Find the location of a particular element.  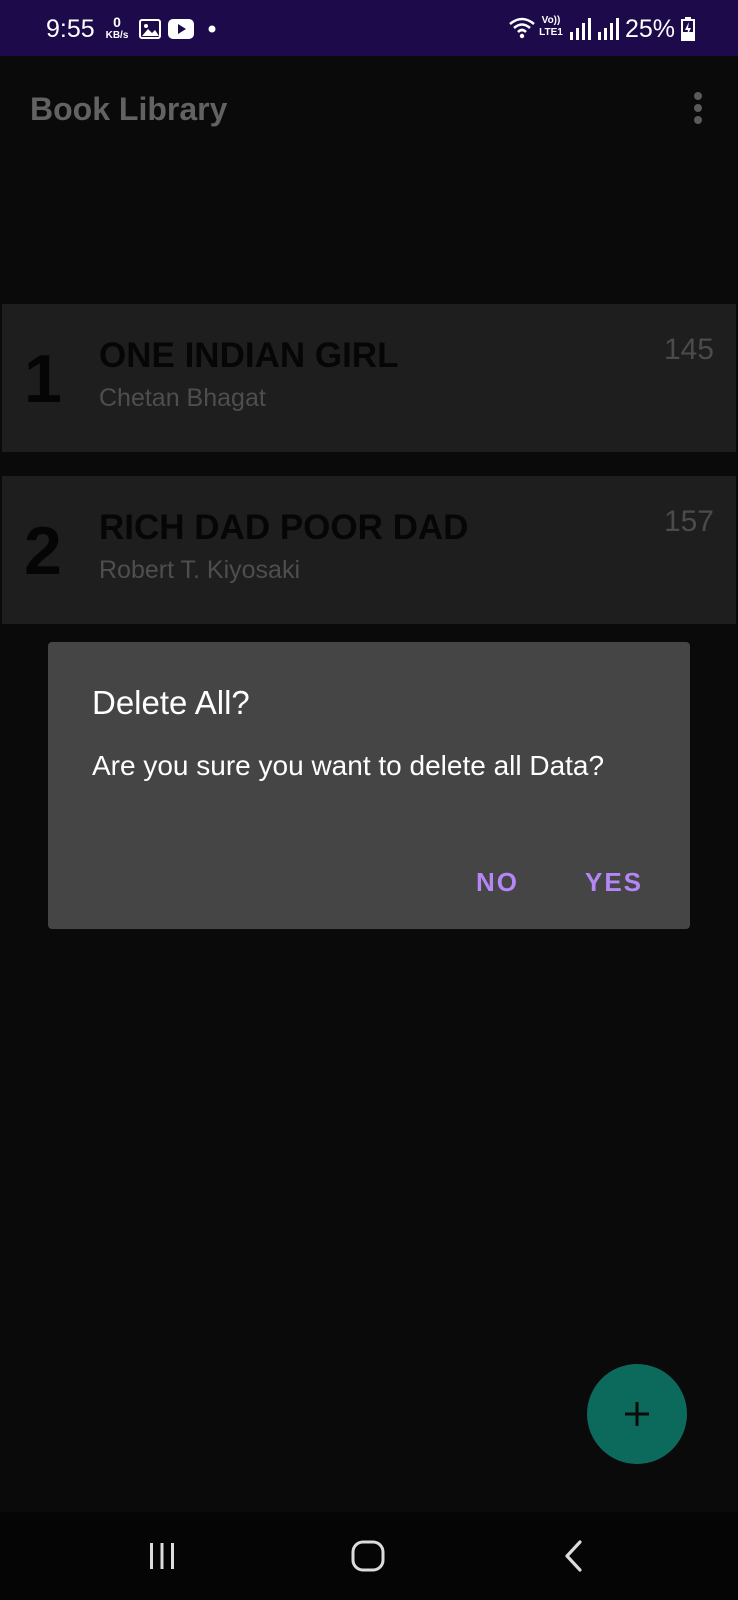

network-speed: 0 KB/s is located at coordinates (117, 27).